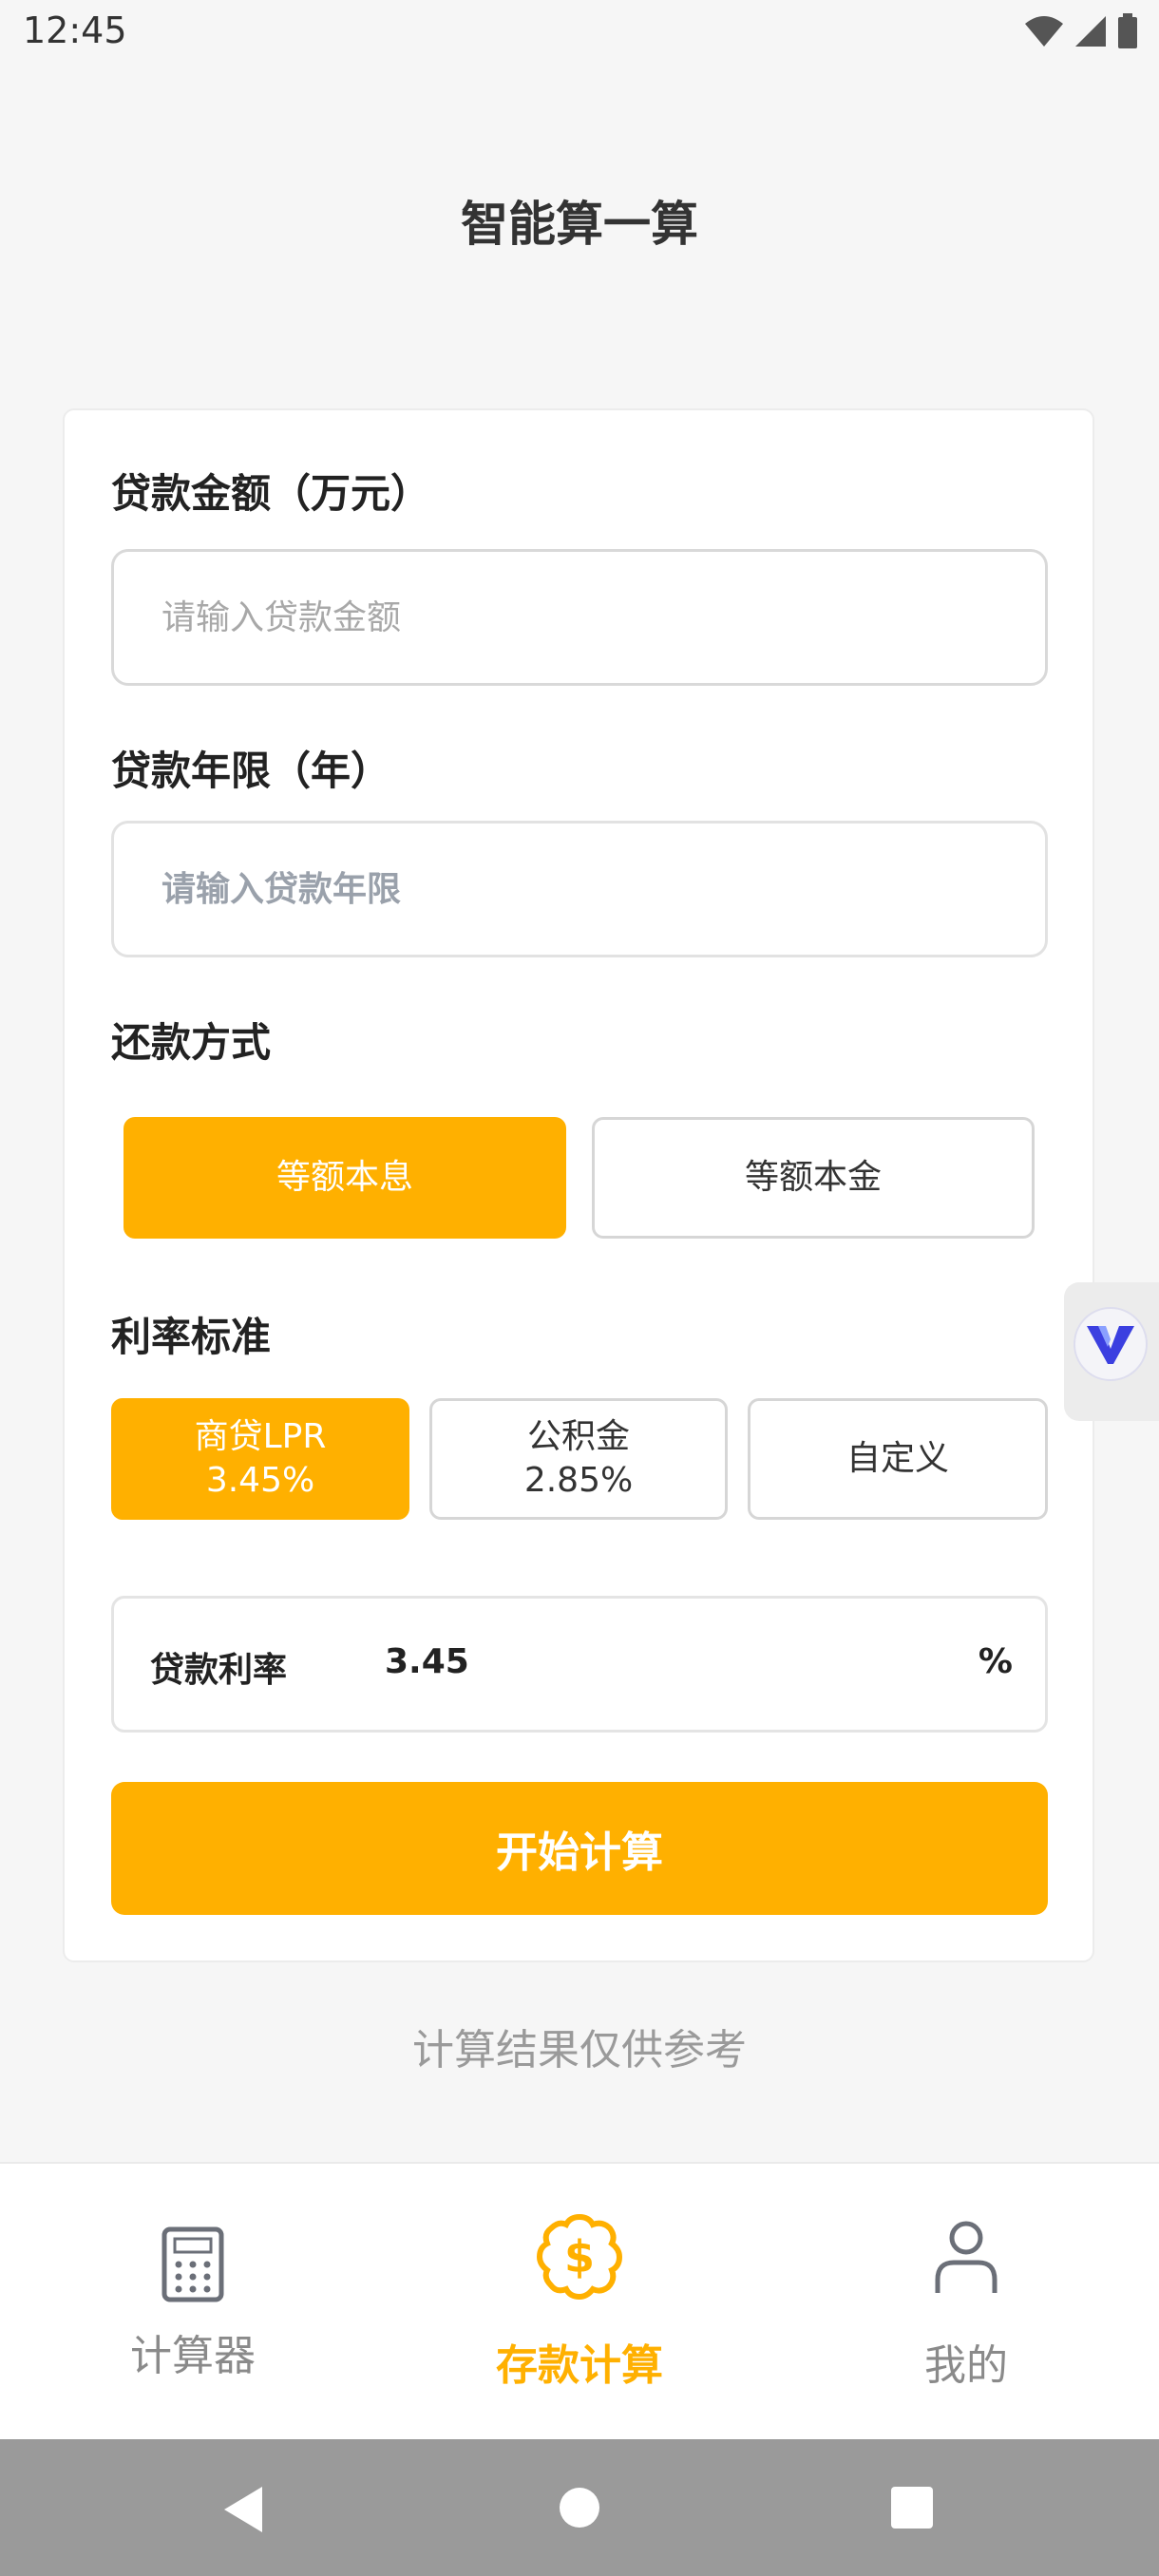 The image size is (1159, 2576). What do you see at coordinates (912, 2508) in the screenshot?
I see `recents-icon` at bounding box center [912, 2508].